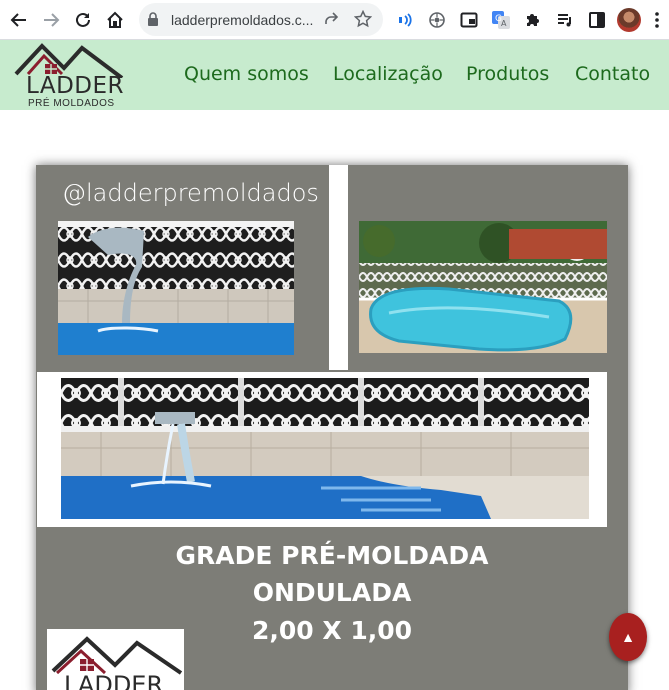 This screenshot has height=690, width=669. What do you see at coordinates (565, 20) in the screenshot?
I see `media-playlist-icon` at bounding box center [565, 20].